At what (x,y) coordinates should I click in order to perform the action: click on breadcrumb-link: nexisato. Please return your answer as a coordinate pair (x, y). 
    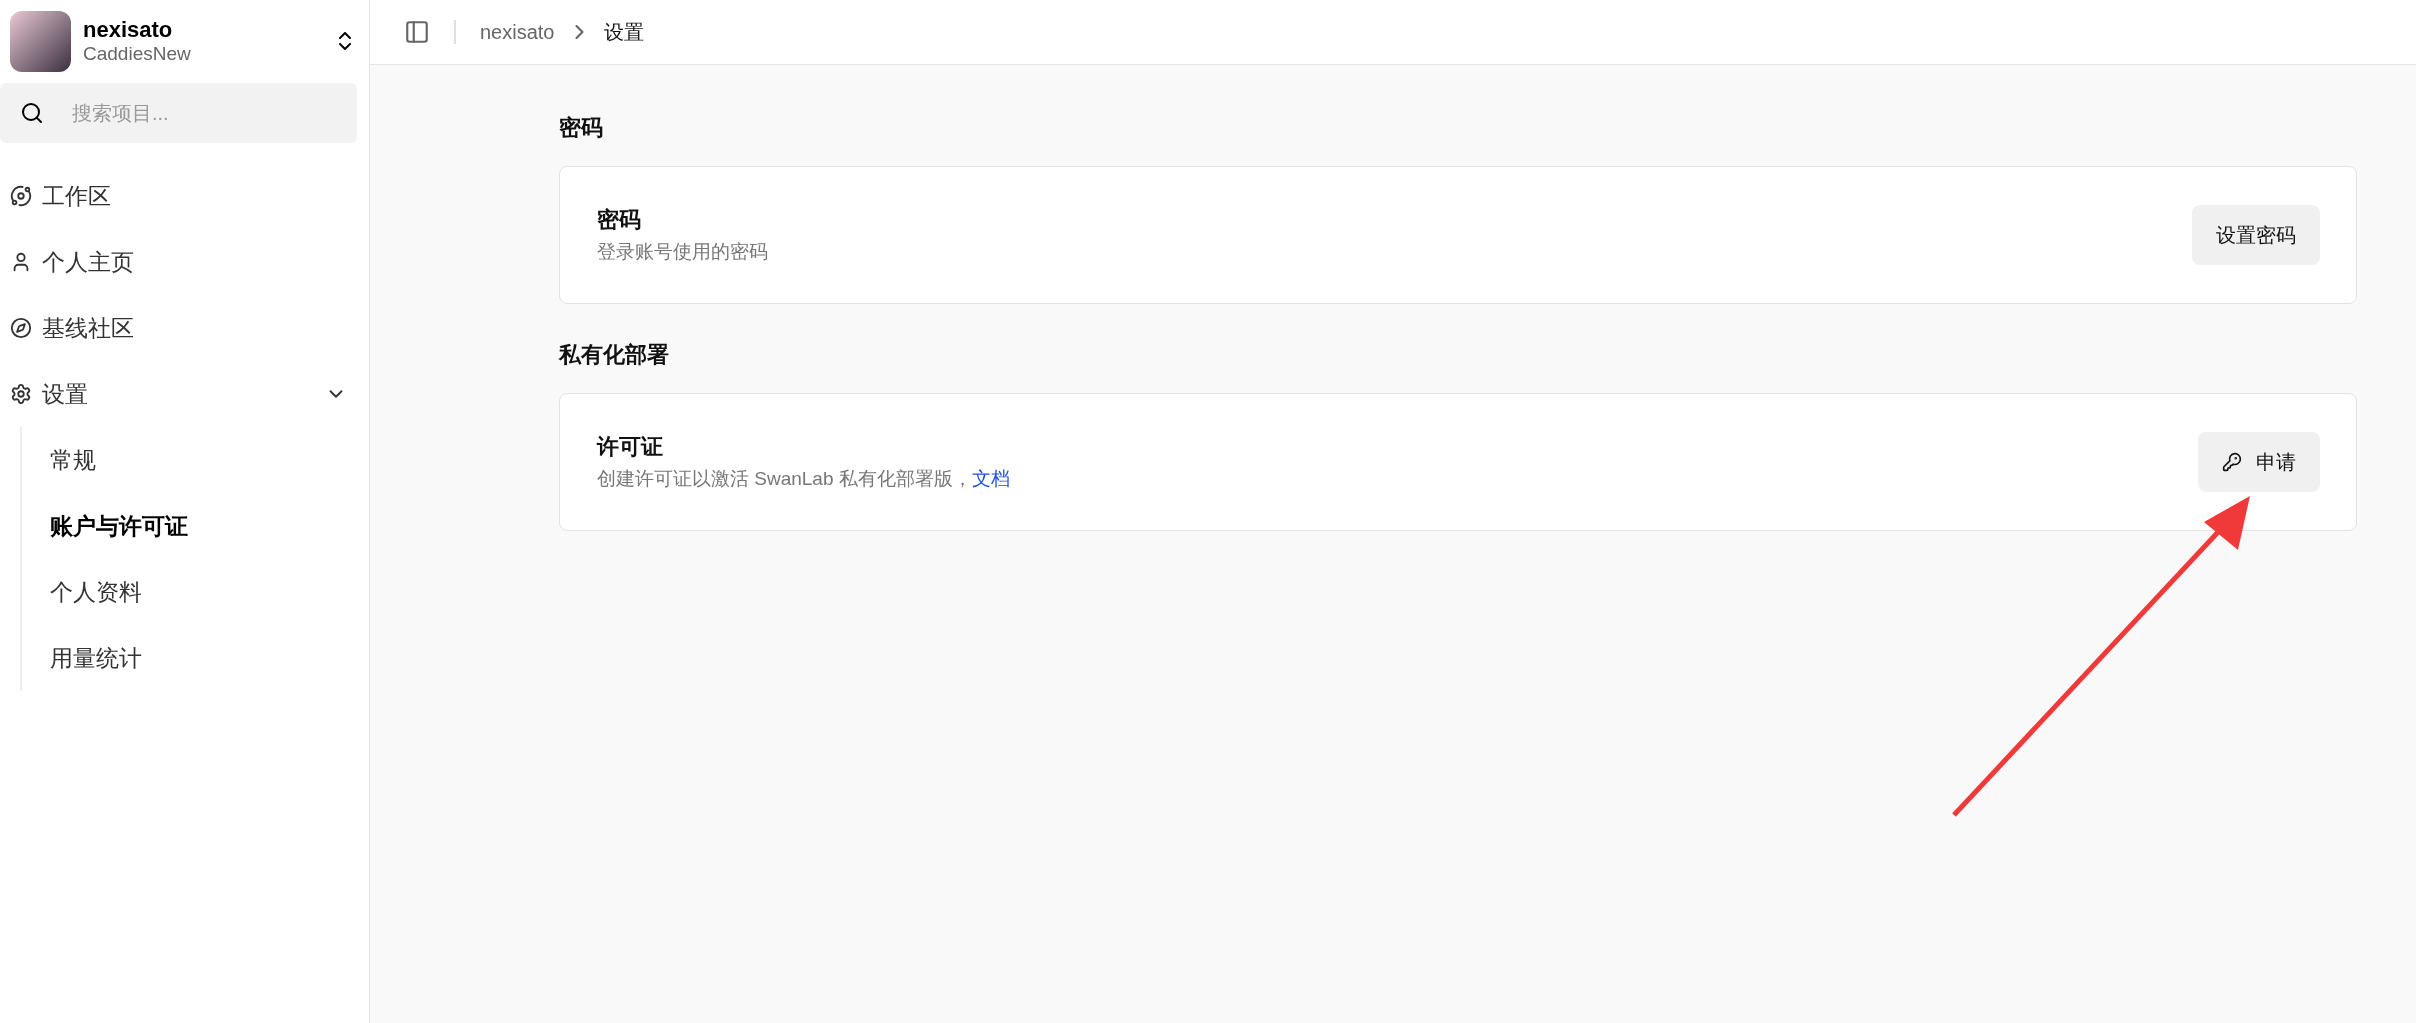
    Looking at the image, I should click on (517, 32).